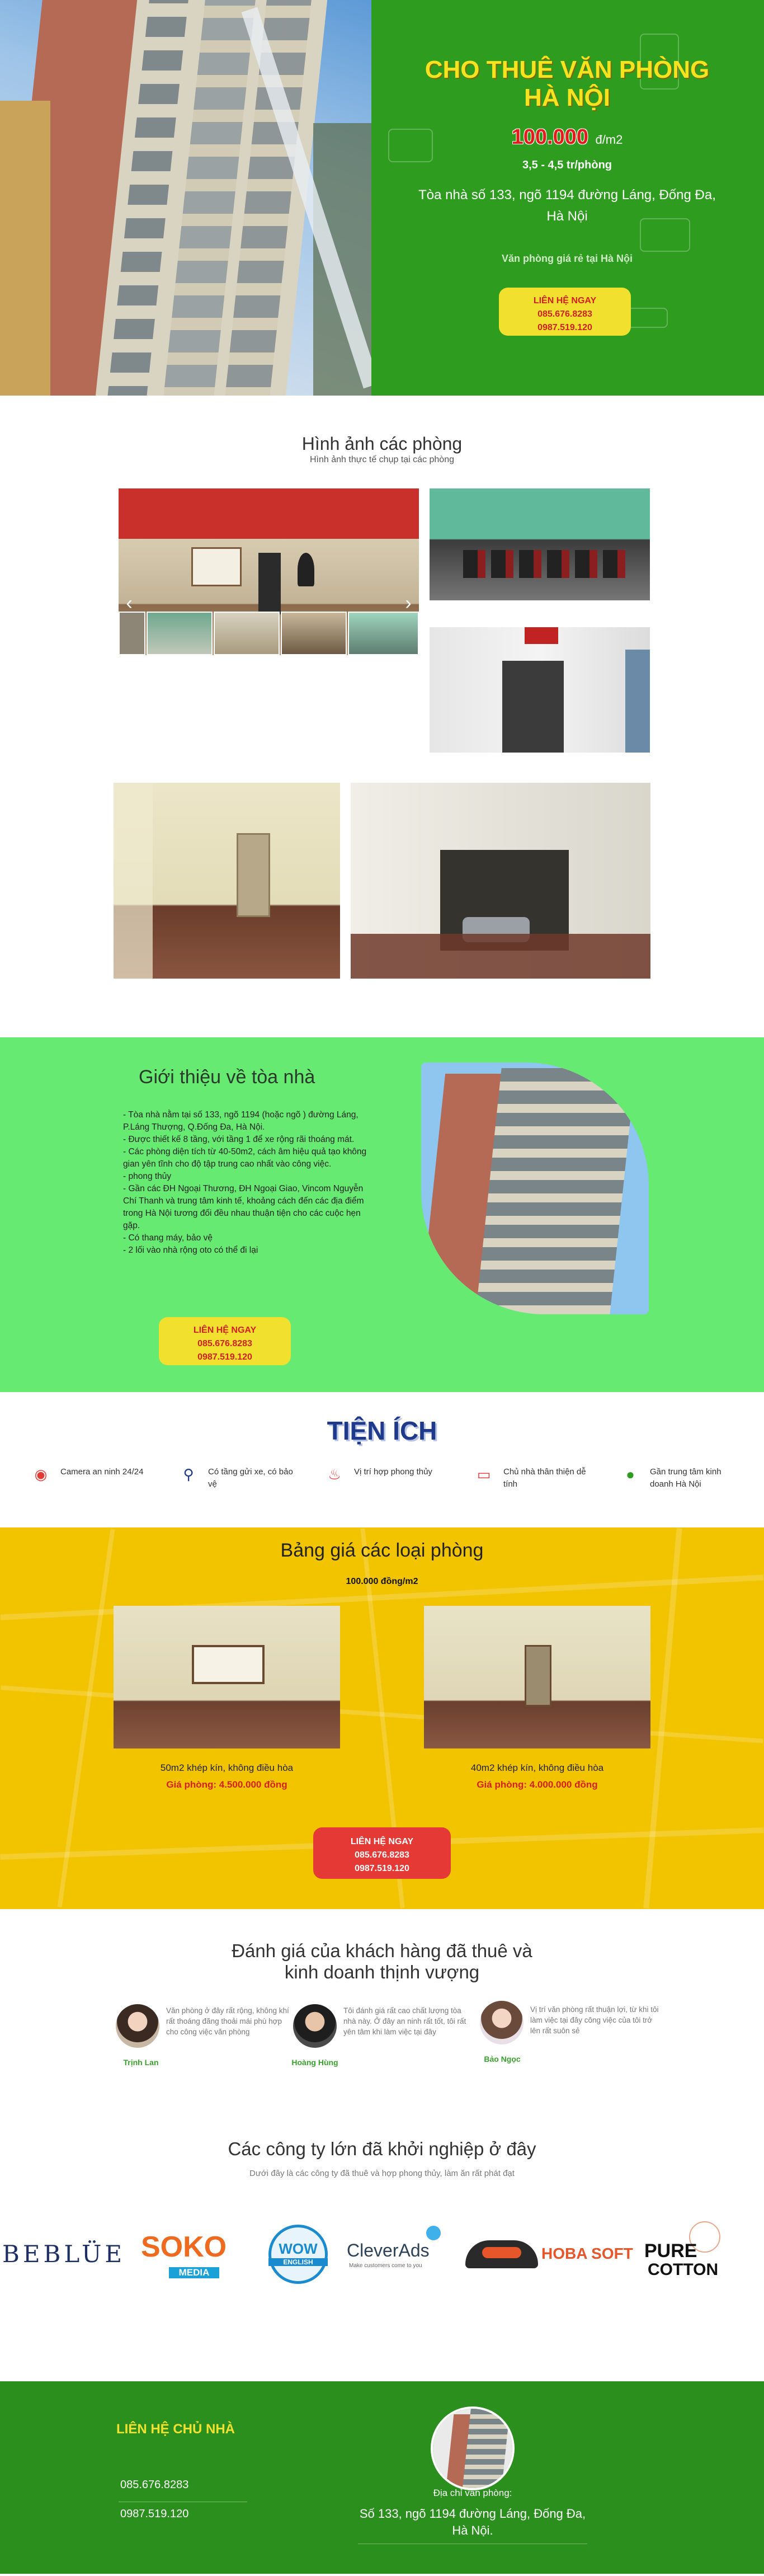  I want to click on hero-price: 100.000 đ/m2, so click(567, 137).